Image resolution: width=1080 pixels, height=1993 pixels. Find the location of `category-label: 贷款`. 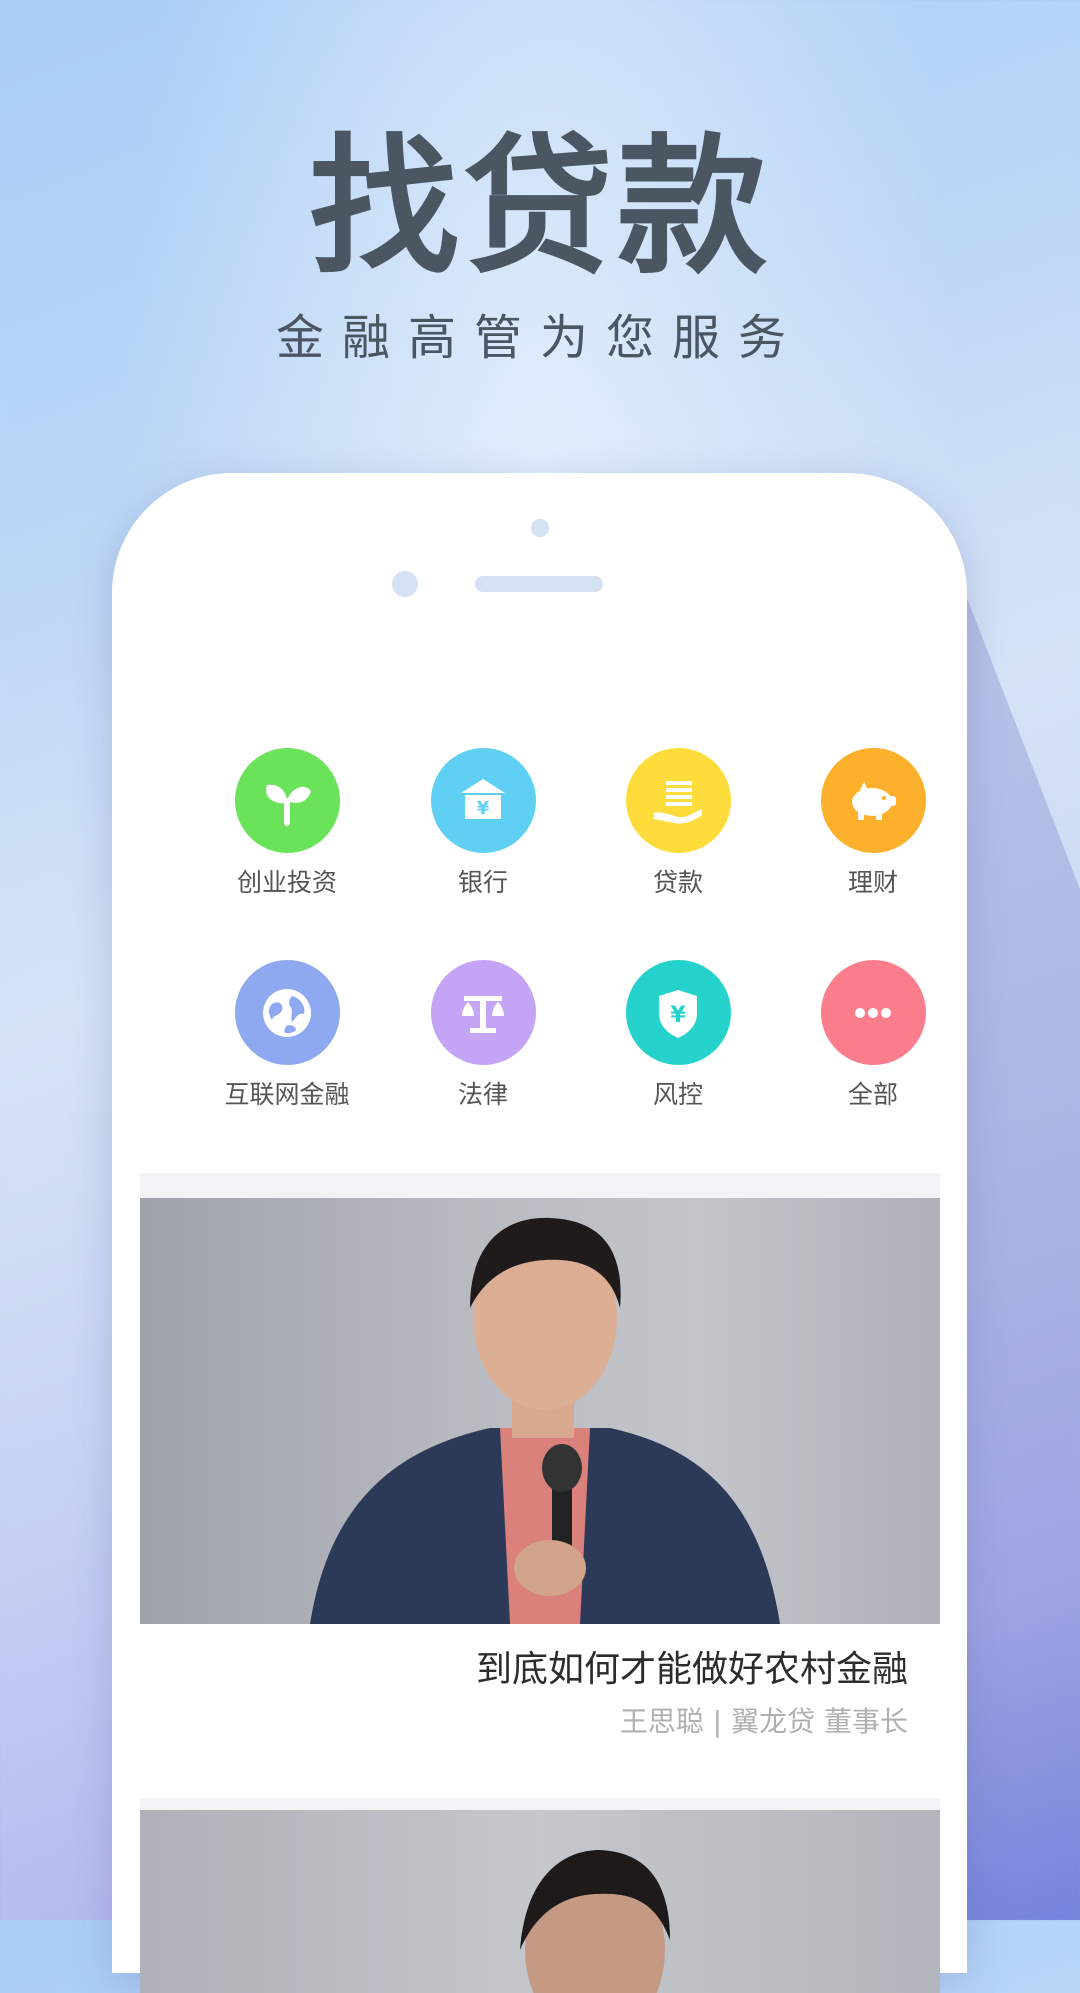

category-label: 贷款 is located at coordinates (677, 882).